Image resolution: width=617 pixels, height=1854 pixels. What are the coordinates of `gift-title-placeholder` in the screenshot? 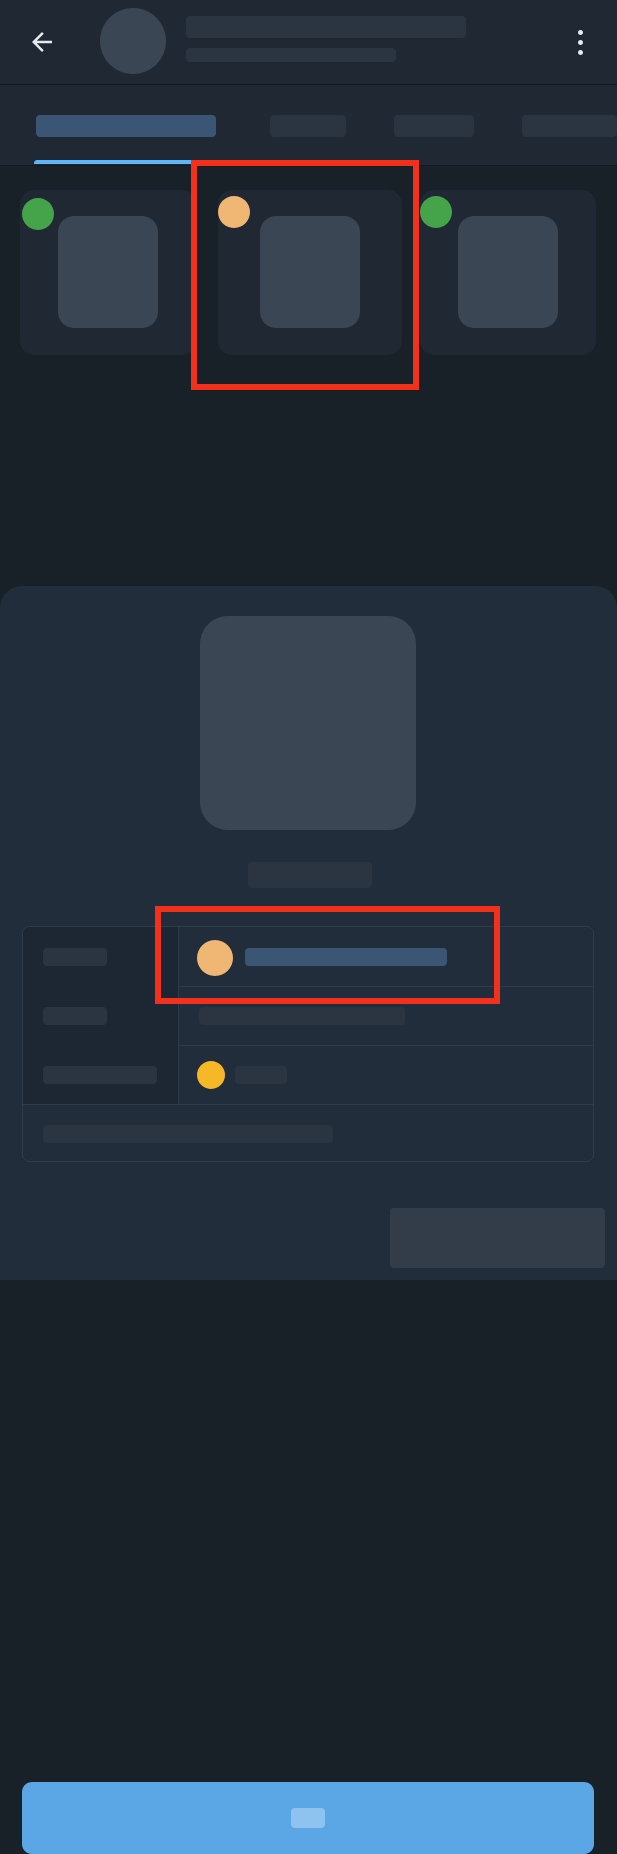 It's located at (310, 875).